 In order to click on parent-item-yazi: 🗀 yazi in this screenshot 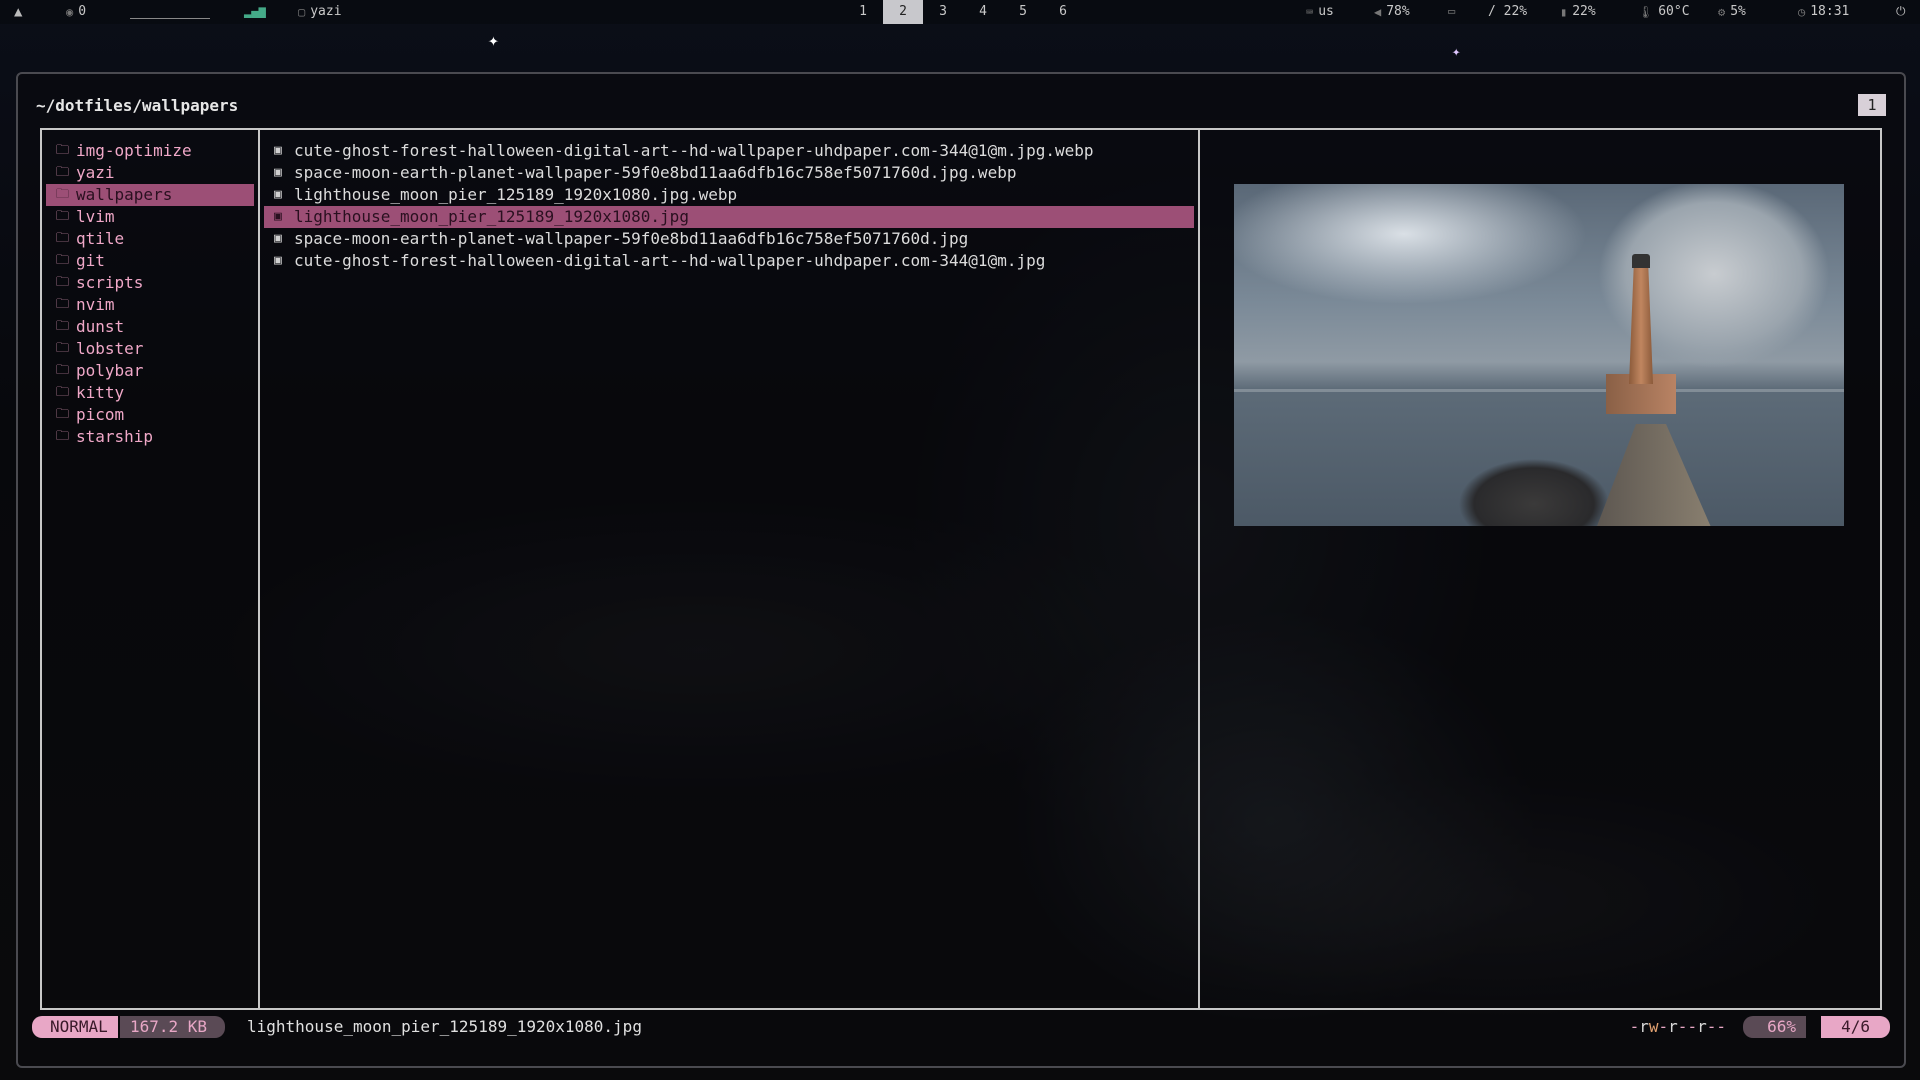, I will do `click(150, 173)`.